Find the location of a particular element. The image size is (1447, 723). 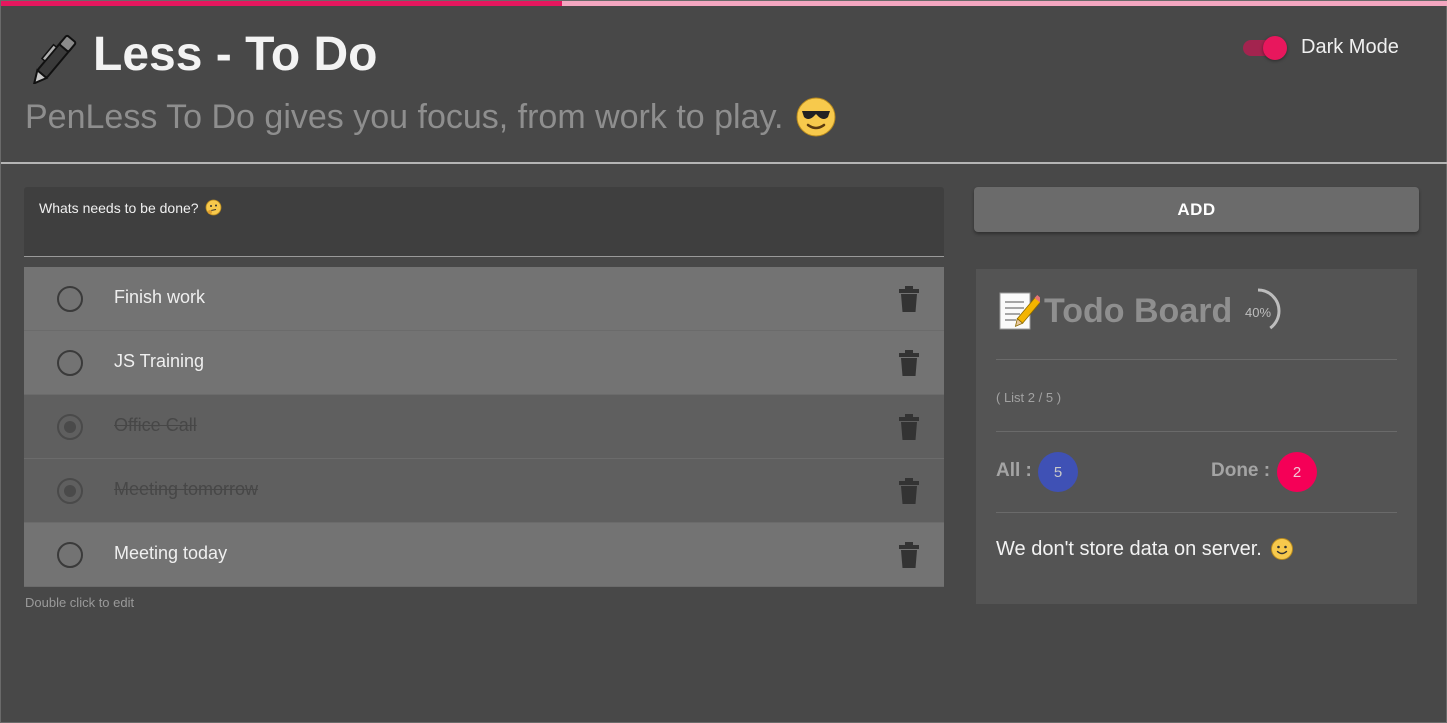

todo-input-label-text: Whats needs to be done? is located at coordinates (119, 207).